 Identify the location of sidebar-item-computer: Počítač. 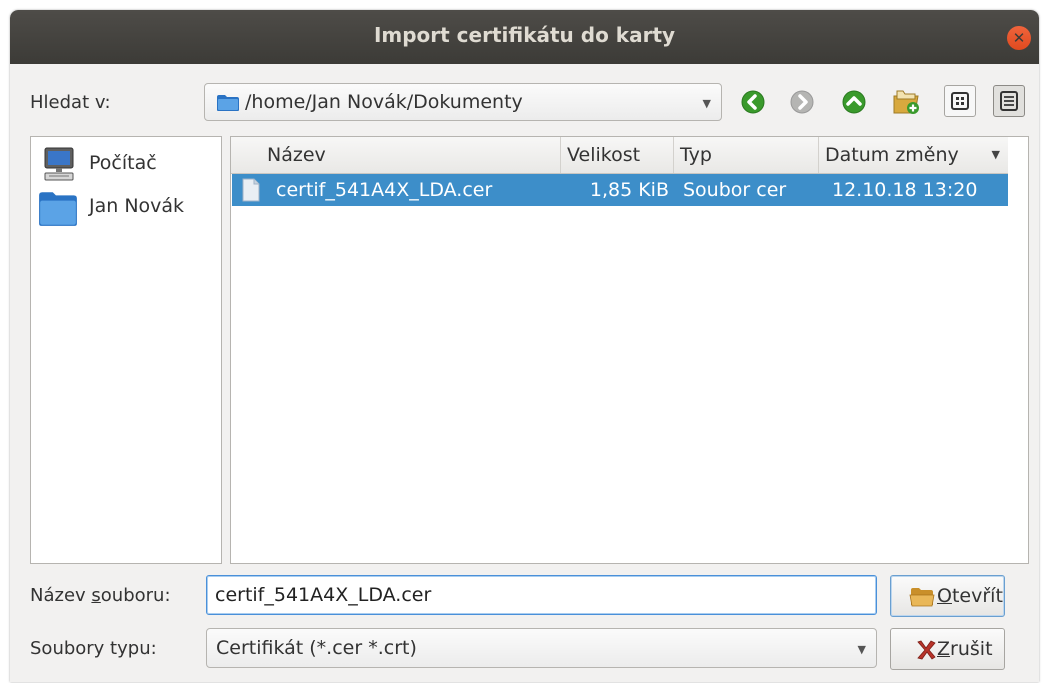
(126, 164).